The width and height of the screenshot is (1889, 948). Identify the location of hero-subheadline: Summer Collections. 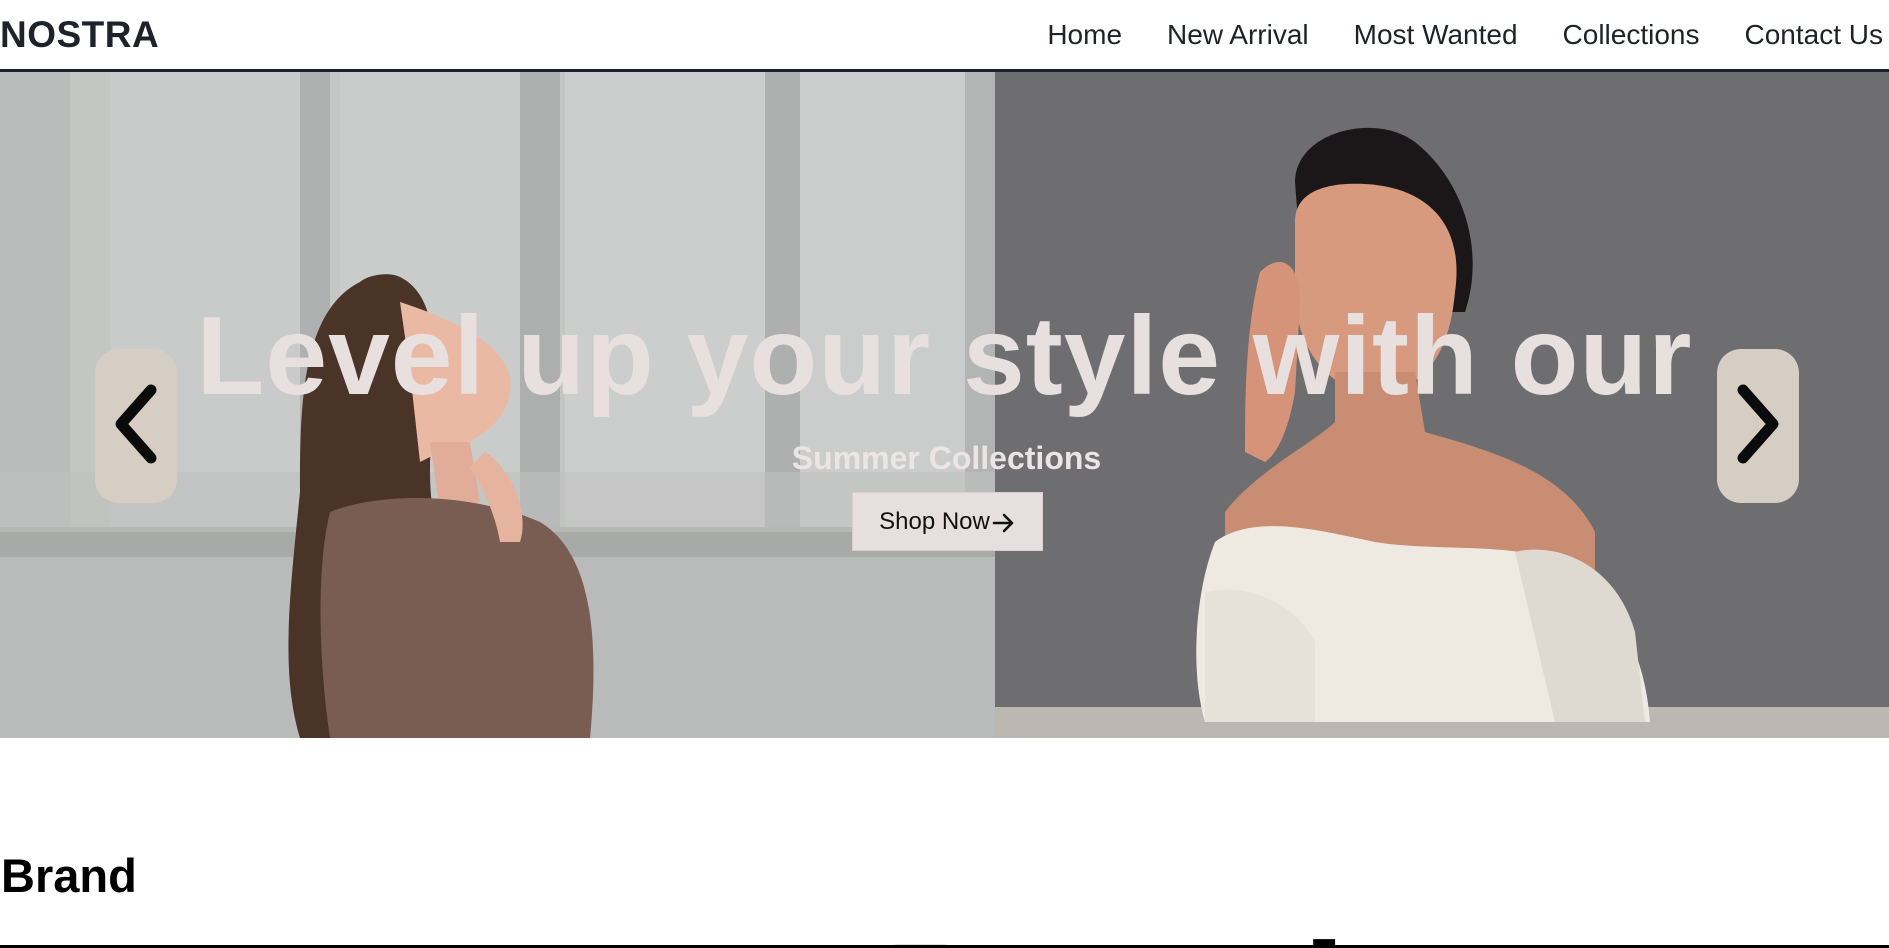
(946, 458).